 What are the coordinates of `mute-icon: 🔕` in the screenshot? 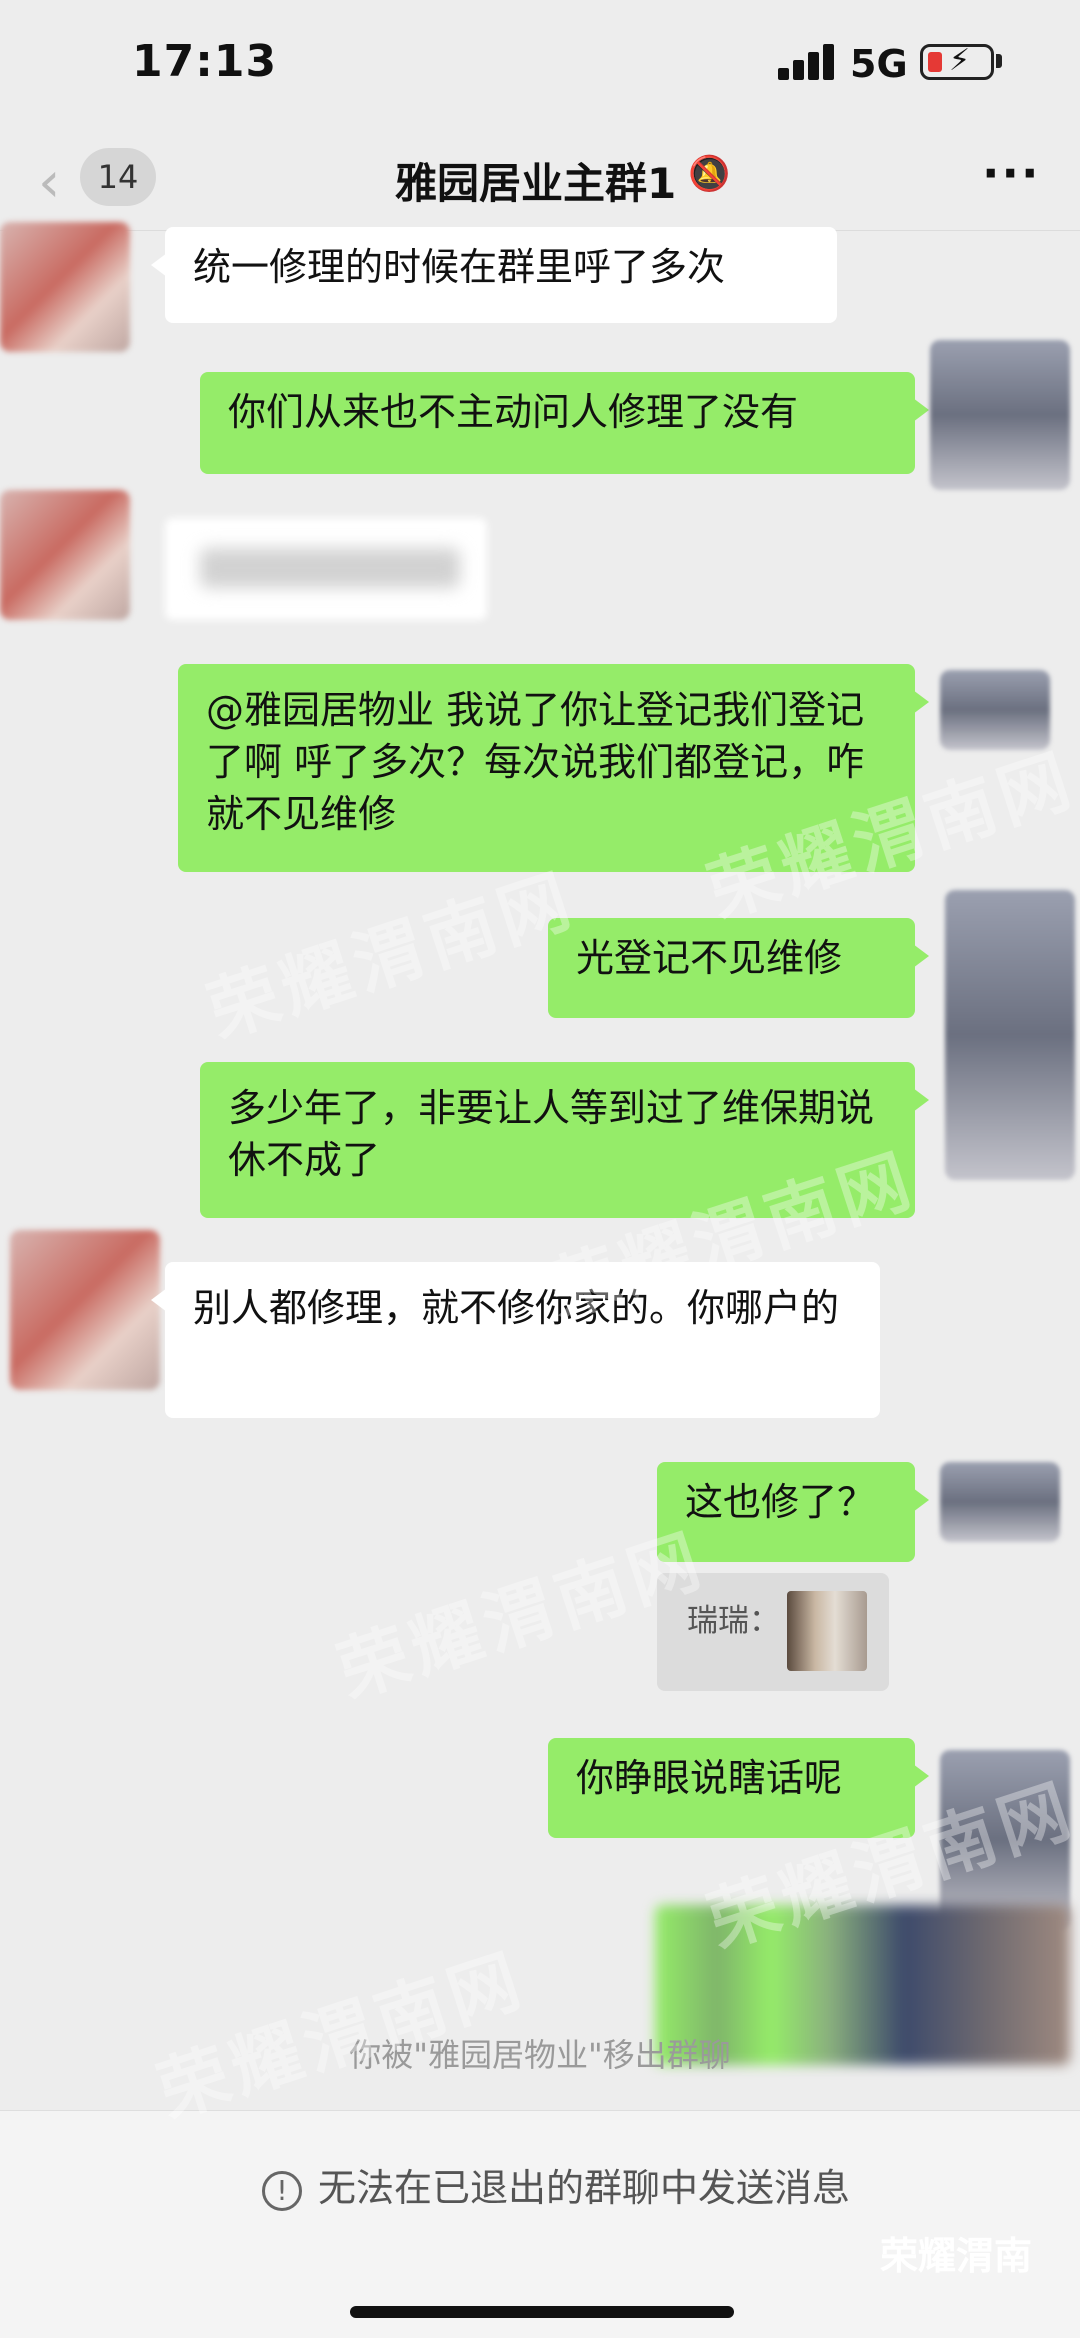 It's located at (709, 174).